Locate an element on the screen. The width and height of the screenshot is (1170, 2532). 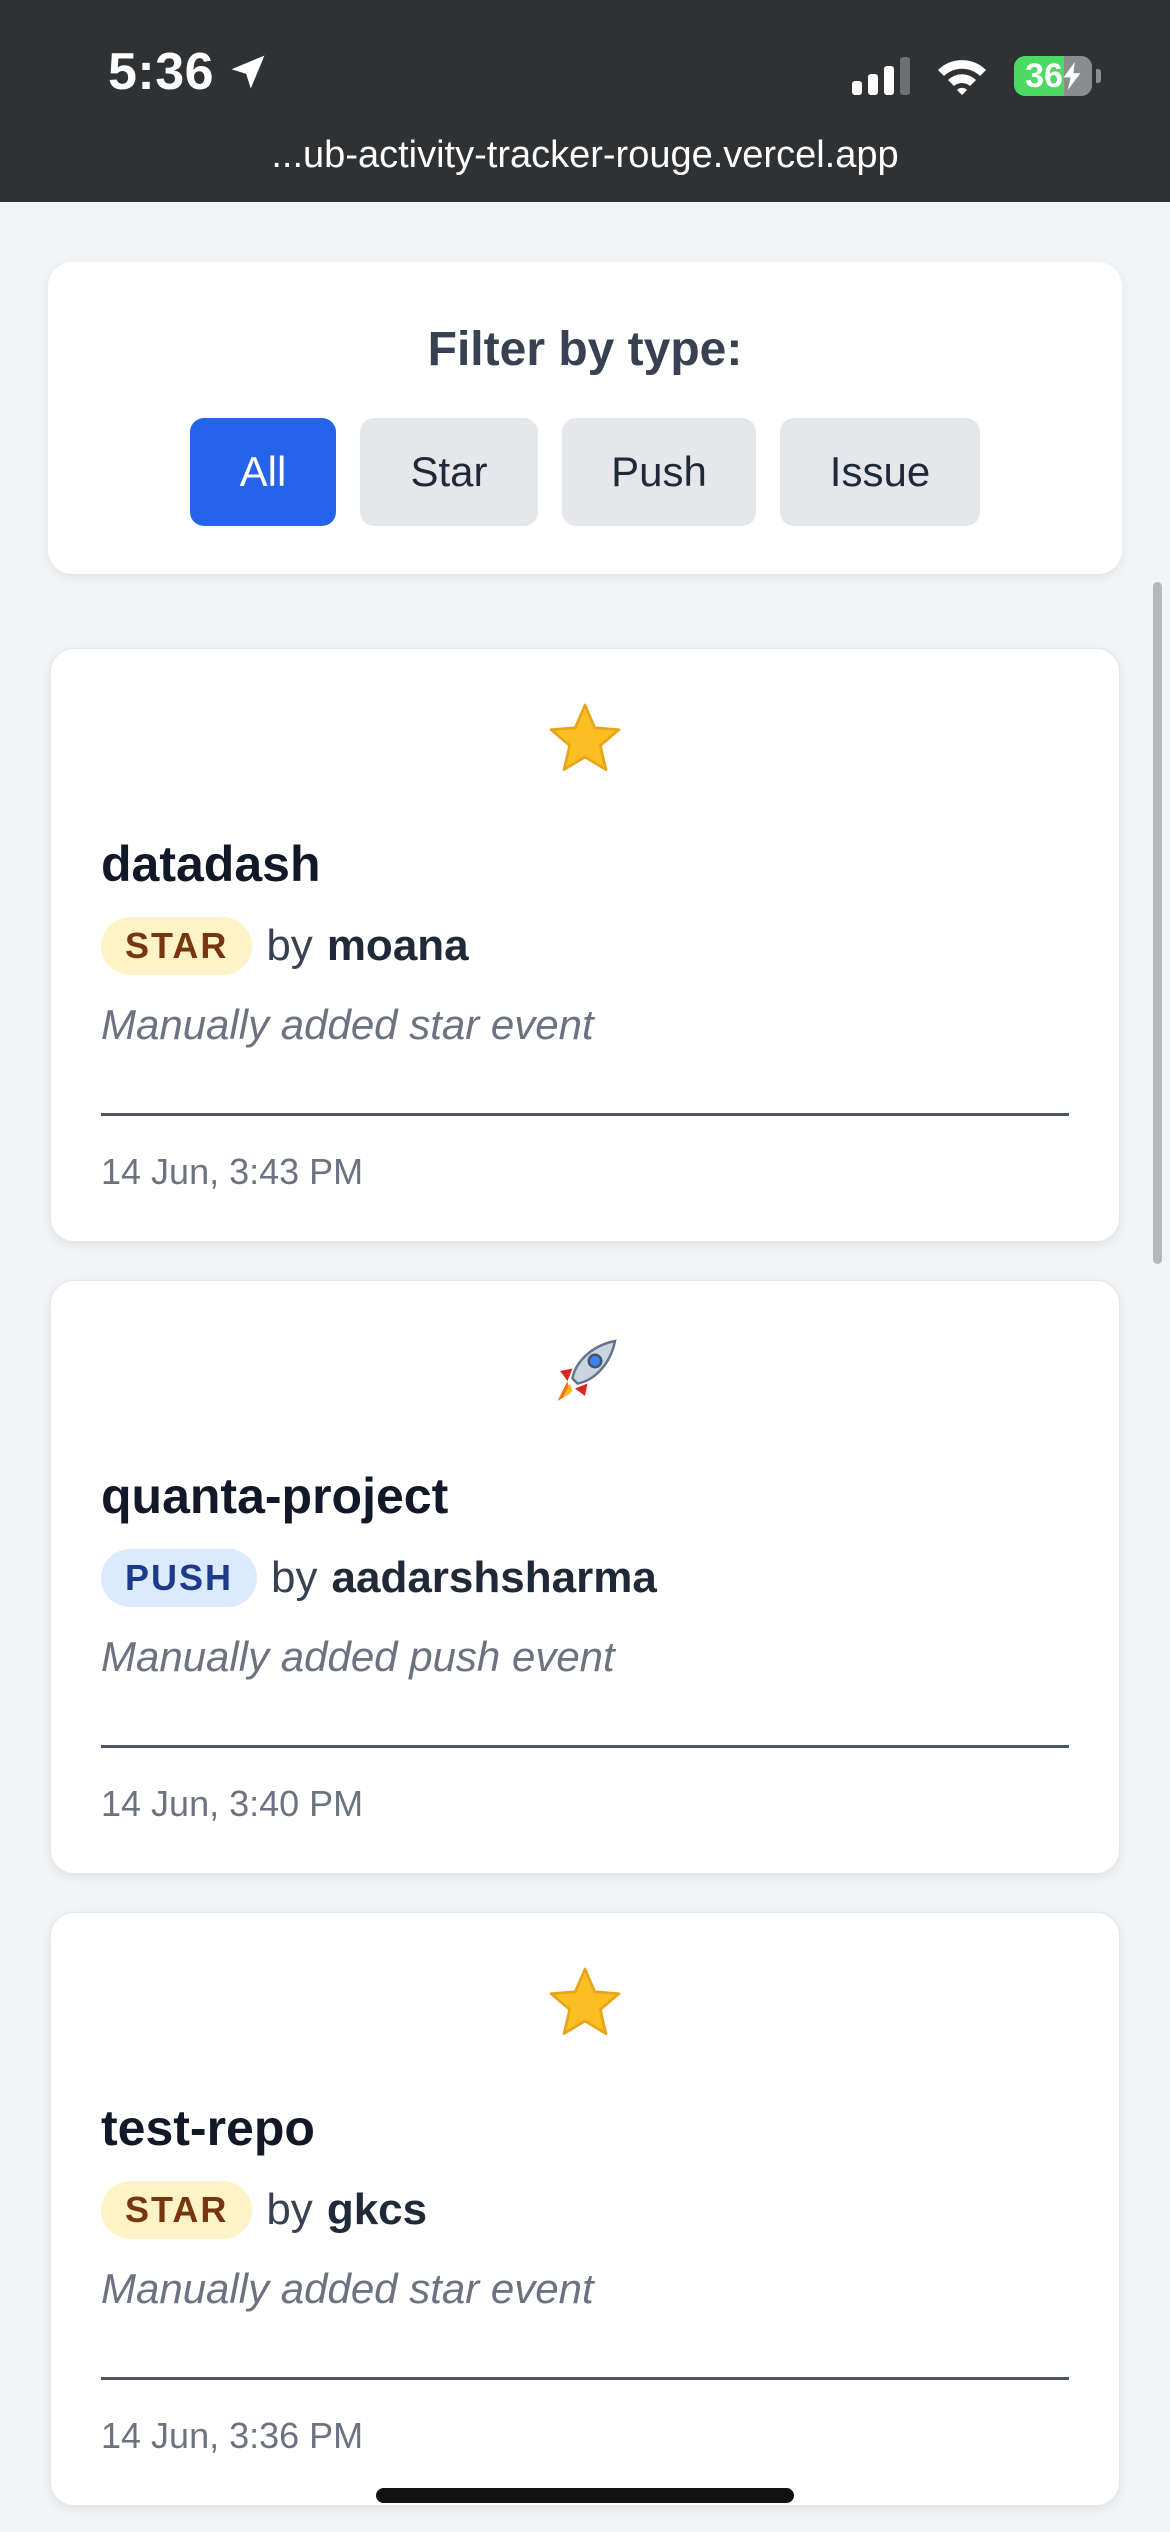
status-time-text: 5:36 is located at coordinates (161, 72).